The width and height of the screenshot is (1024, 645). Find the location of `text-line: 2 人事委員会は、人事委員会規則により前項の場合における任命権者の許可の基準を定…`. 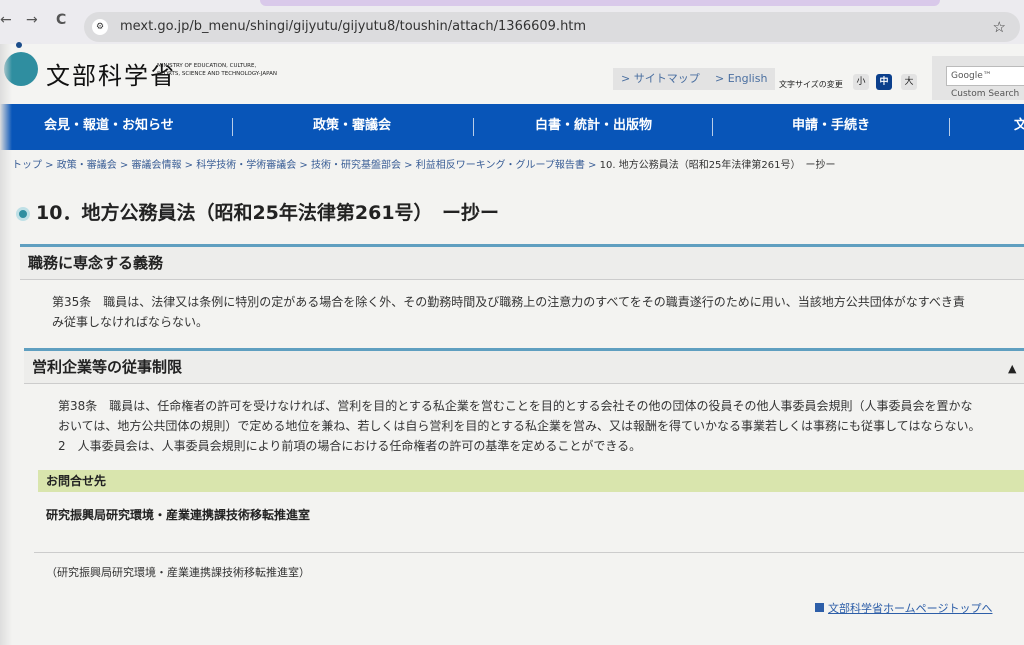

text-line: 2 人事委員会は、人事委員会規則により前項の場合における任命権者の許可の基準を定… is located at coordinates (350, 446).